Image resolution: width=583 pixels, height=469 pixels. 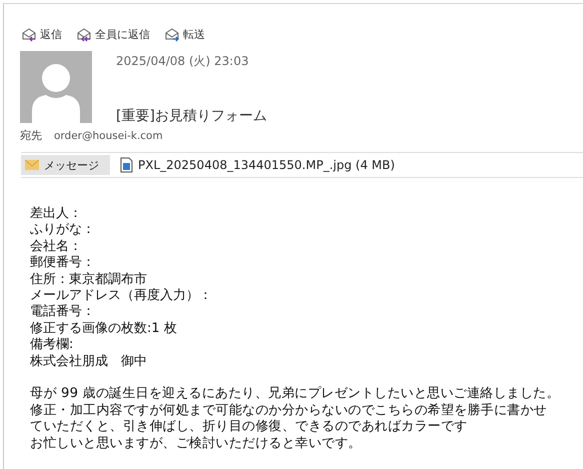 I want to click on message-tab: メッセージ, so click(x=65, y=165).